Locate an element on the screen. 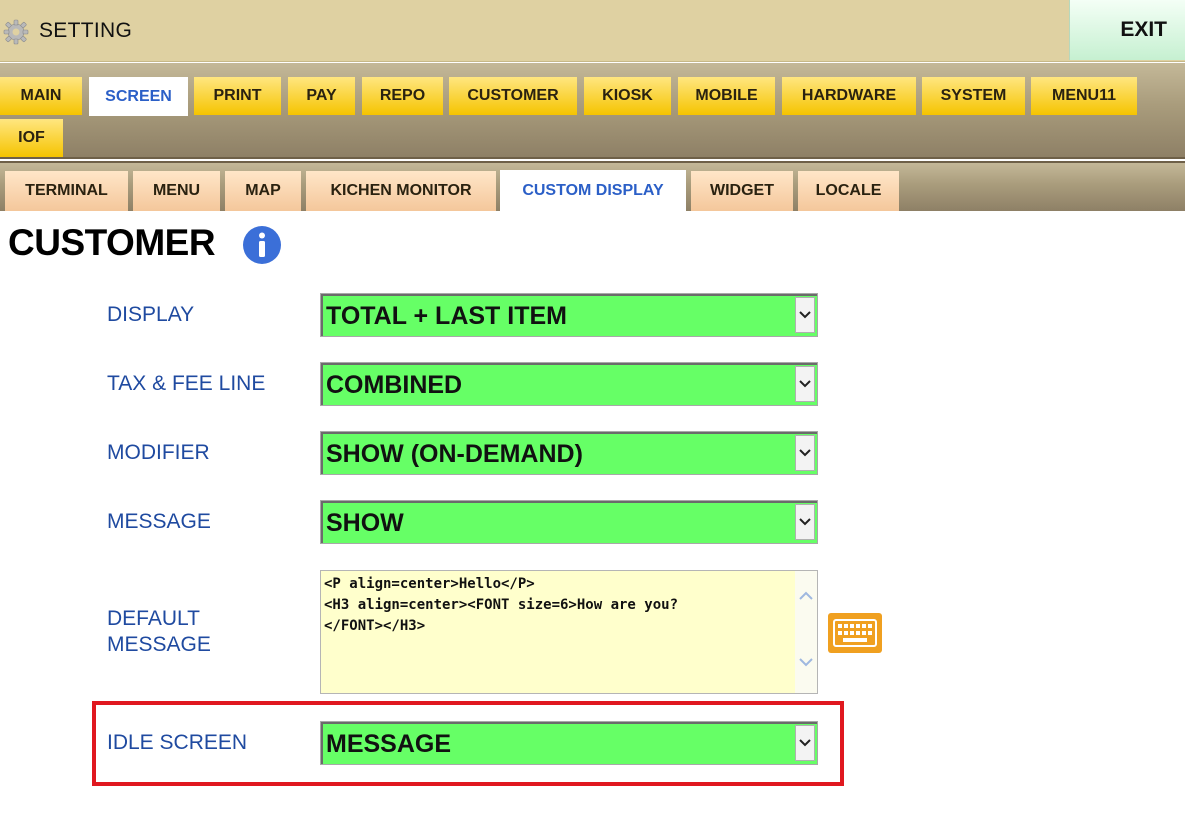 Image resolution: width=1185 pixels, height=835 pixels. subtab-locale: LOCALE is located at coordinates (848, 191).